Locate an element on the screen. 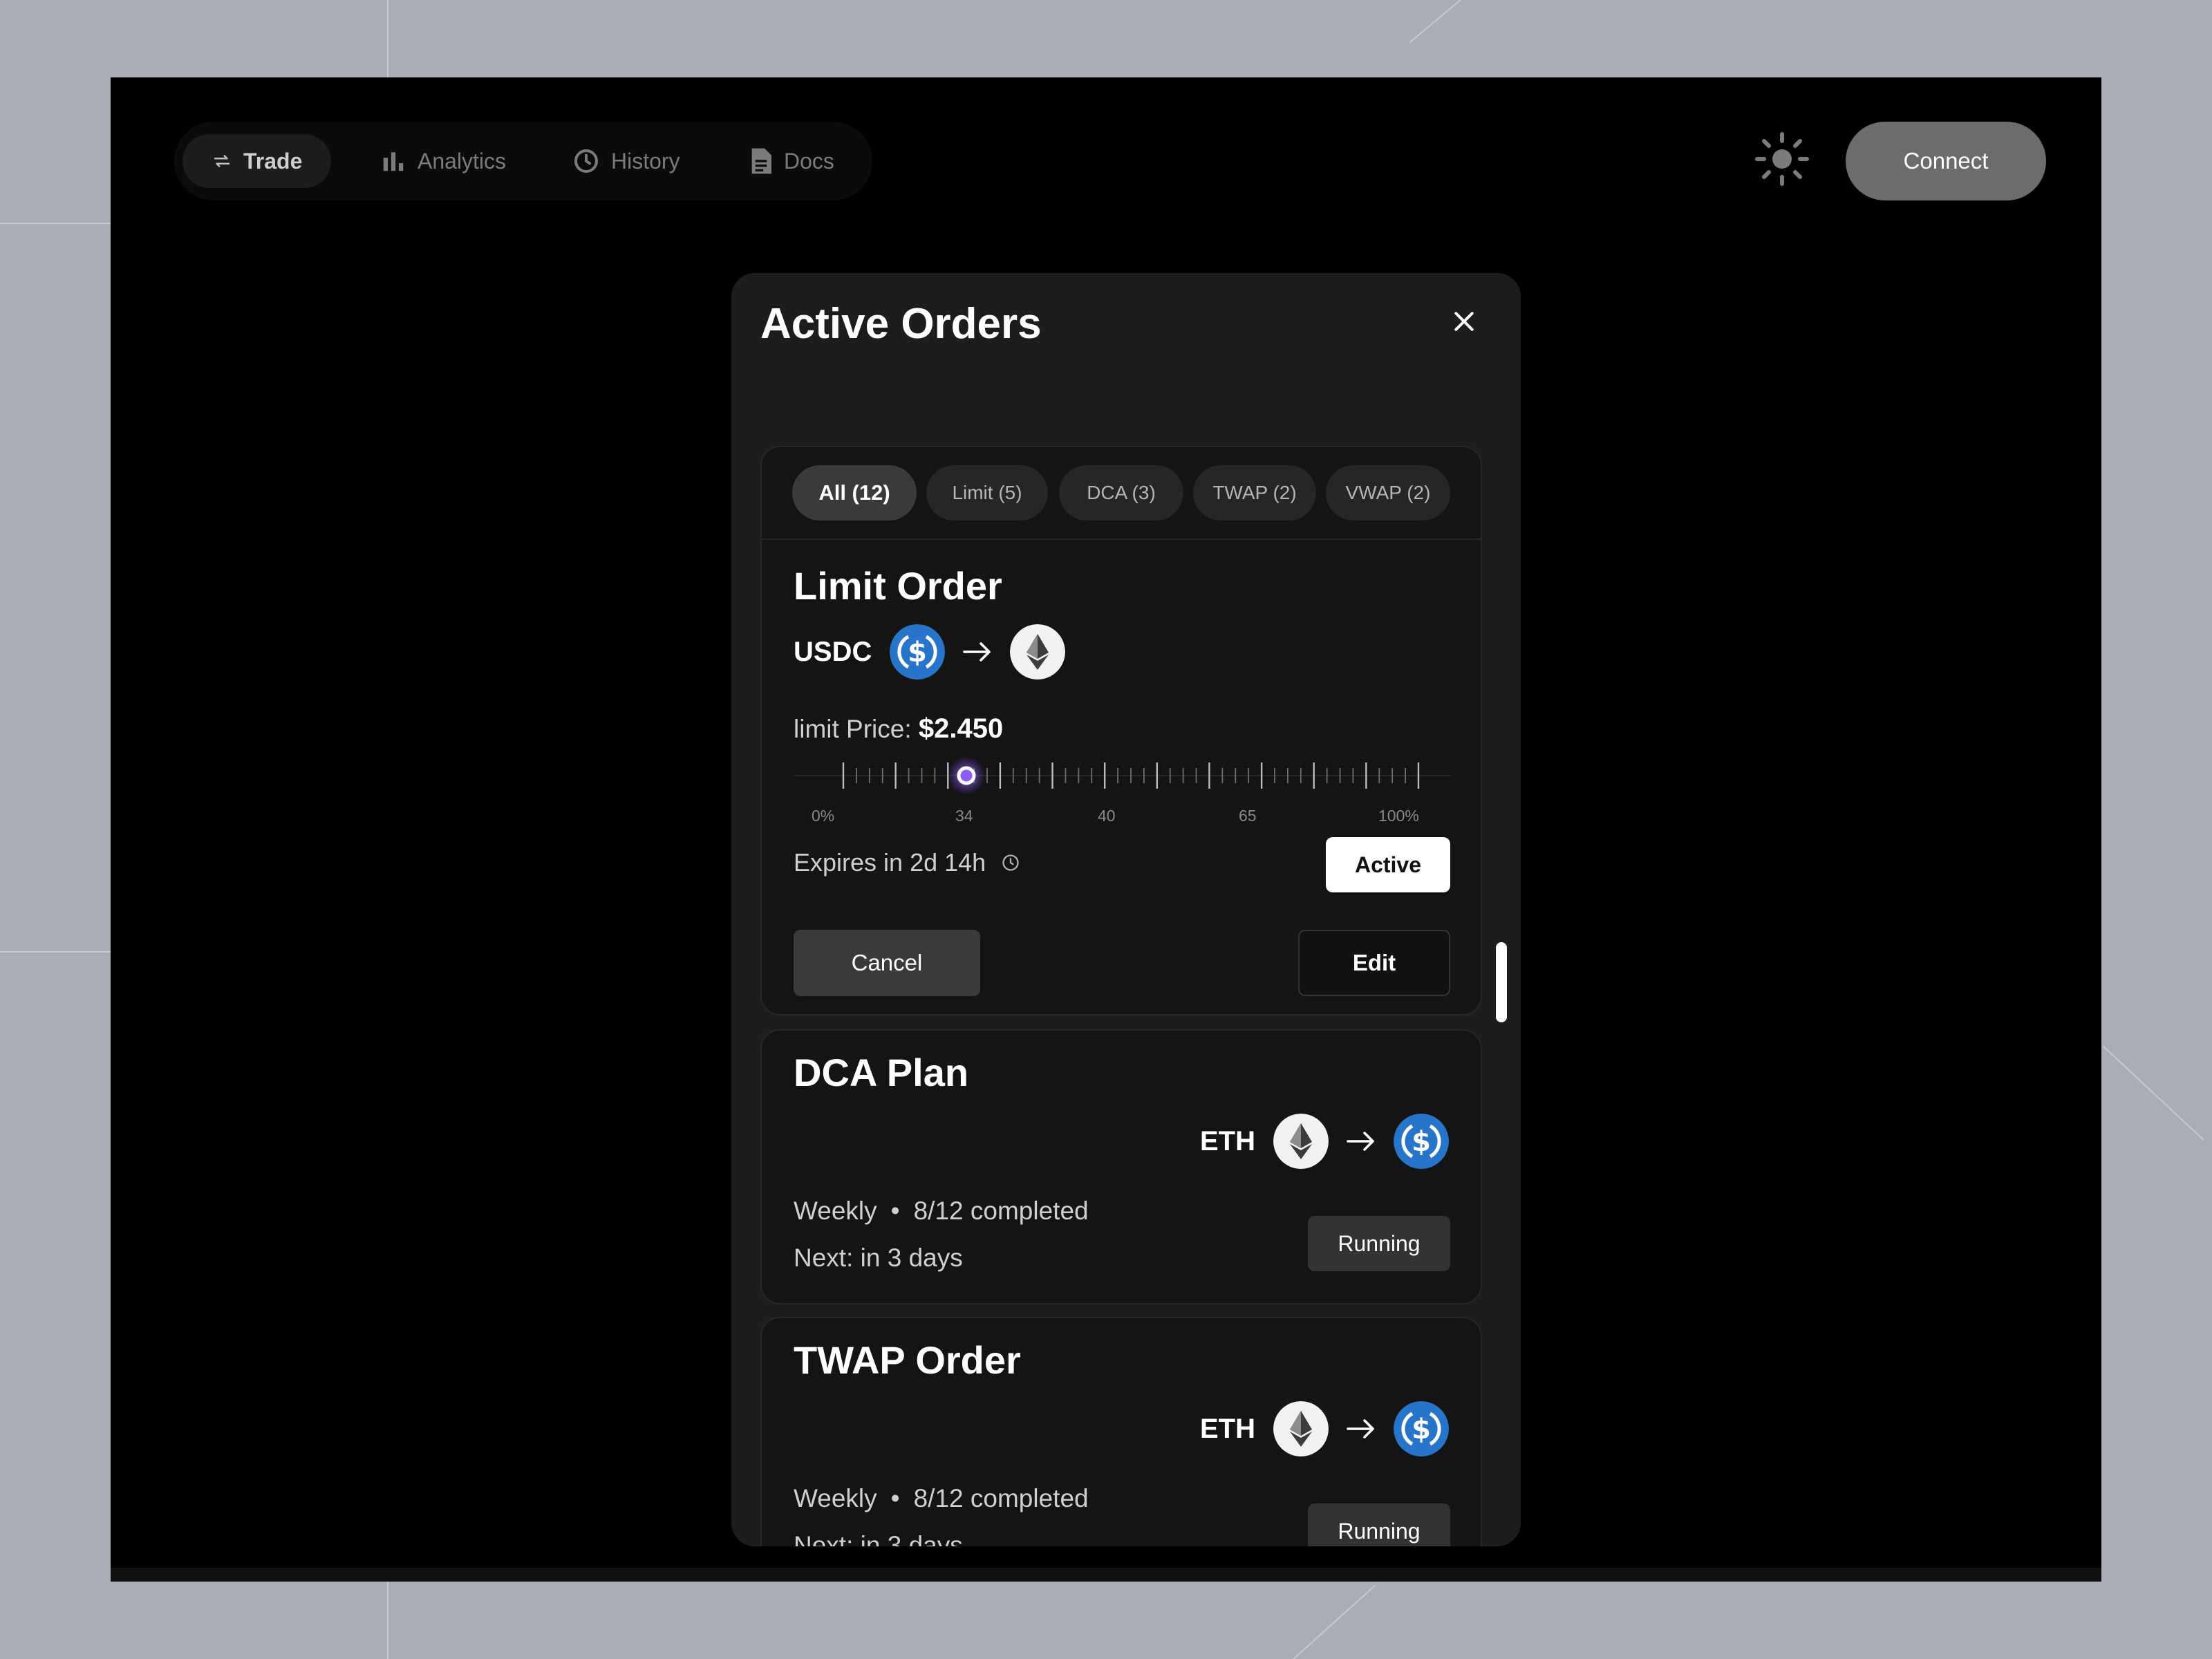  order-title: TWAP Order is located at coordinates (908, 1360).